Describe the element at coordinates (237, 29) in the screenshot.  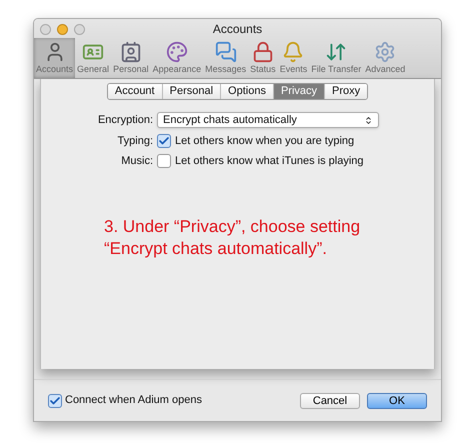
I see `window-title: Accounts` at that location.